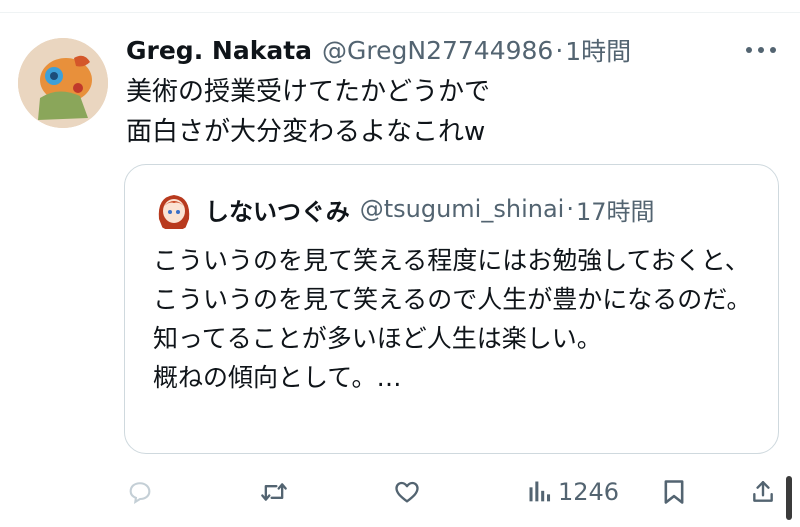 This screenshot has height=527, width=800. Describe the element at coordinates (308, 112) in the screenshot. I see `tweet-text: 美術の授業受けてたかどうかで 面白さが大分変わるよなこれw` at that location.